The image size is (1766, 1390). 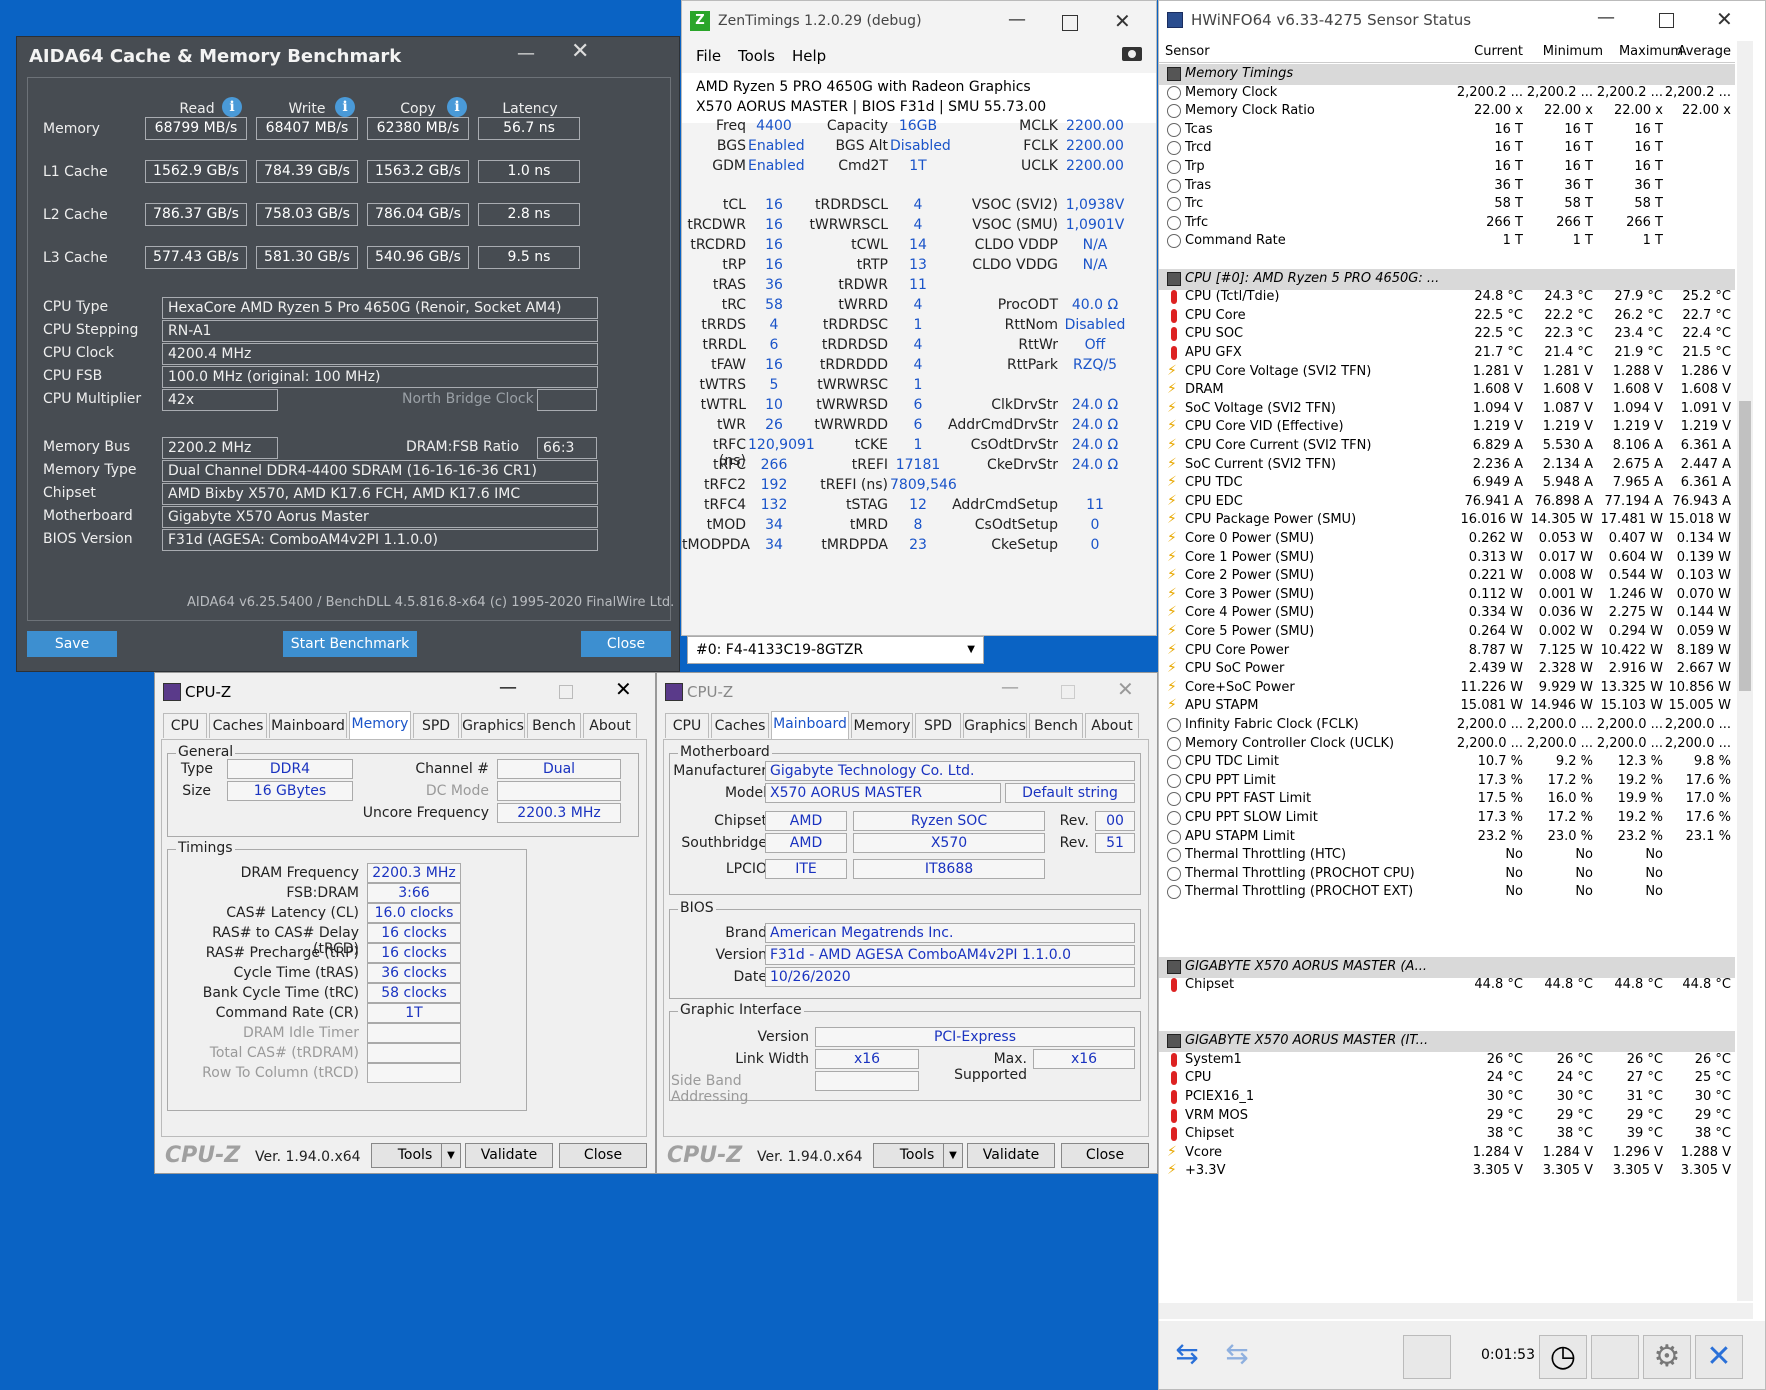 I want to click on col-minimum: Minimum, so click(x=1564, y=51).